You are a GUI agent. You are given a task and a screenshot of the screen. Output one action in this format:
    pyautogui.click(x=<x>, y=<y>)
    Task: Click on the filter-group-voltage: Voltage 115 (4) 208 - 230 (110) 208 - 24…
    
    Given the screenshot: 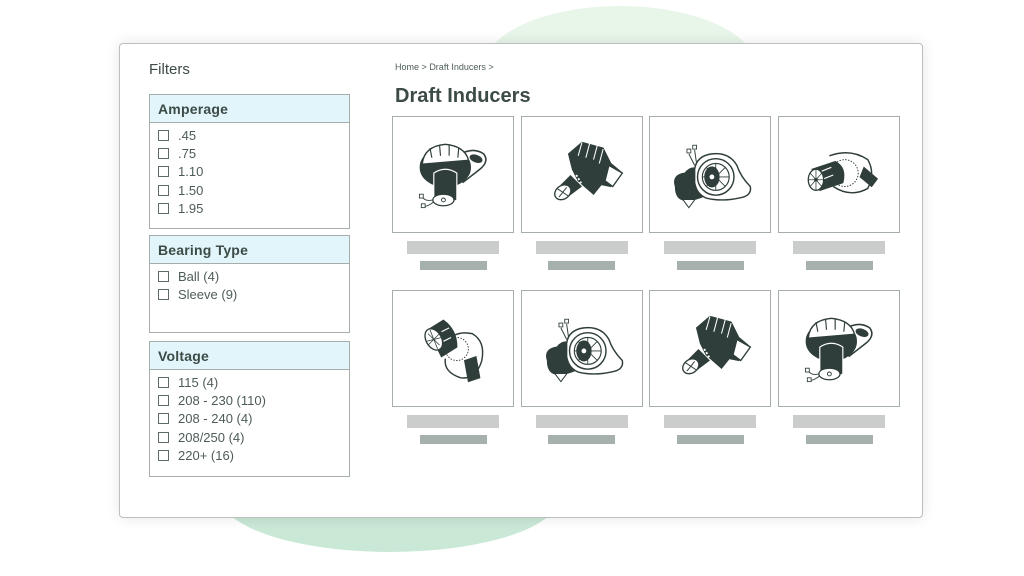 What is the action you would take?
    pyautogui.click(x=249, y=409)
    